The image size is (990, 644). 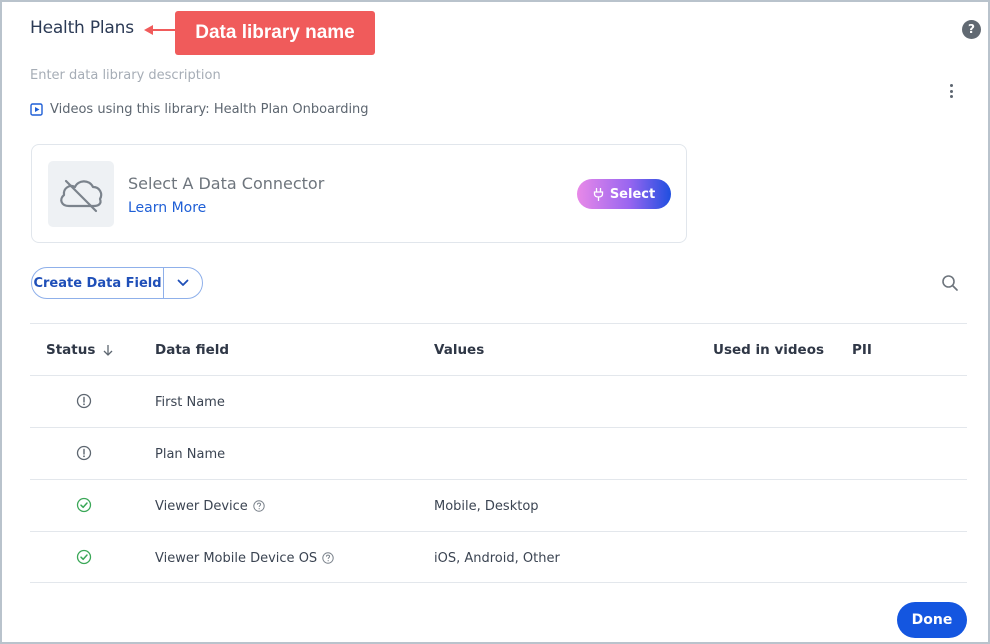 I want to click on select-connector-button: Select, so click(x=624, y=194).